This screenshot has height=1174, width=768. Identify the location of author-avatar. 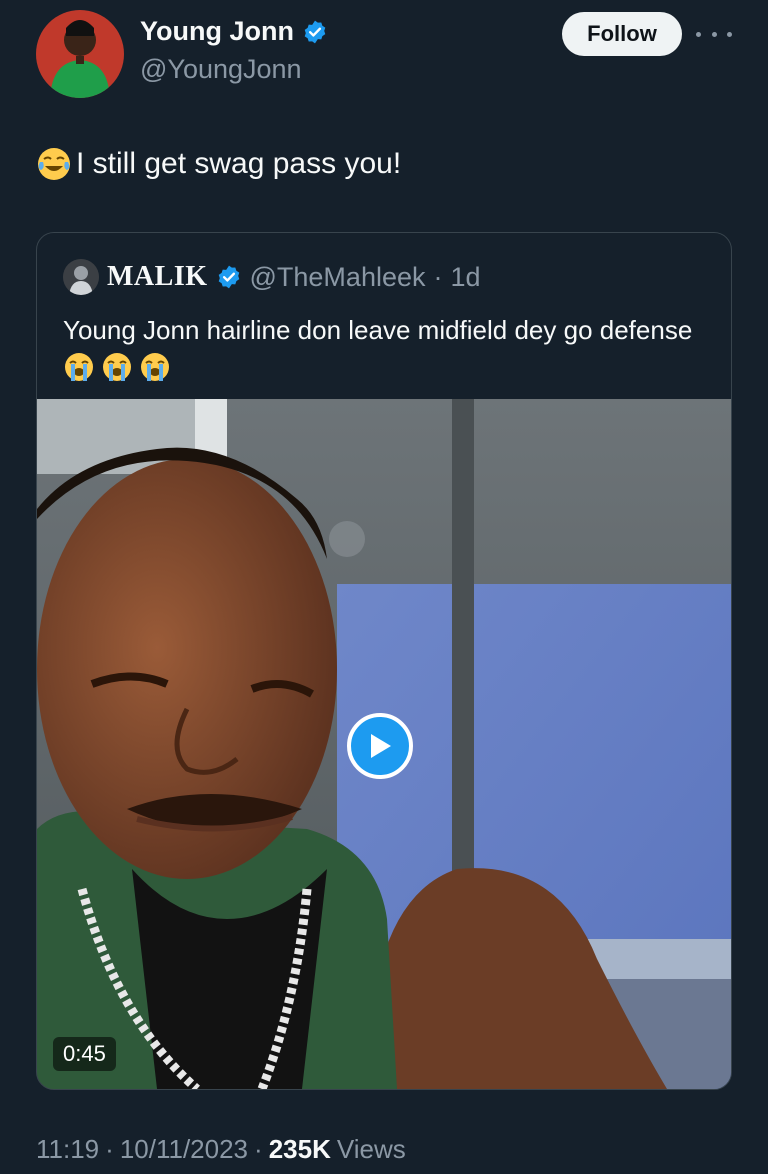
(80, 54).